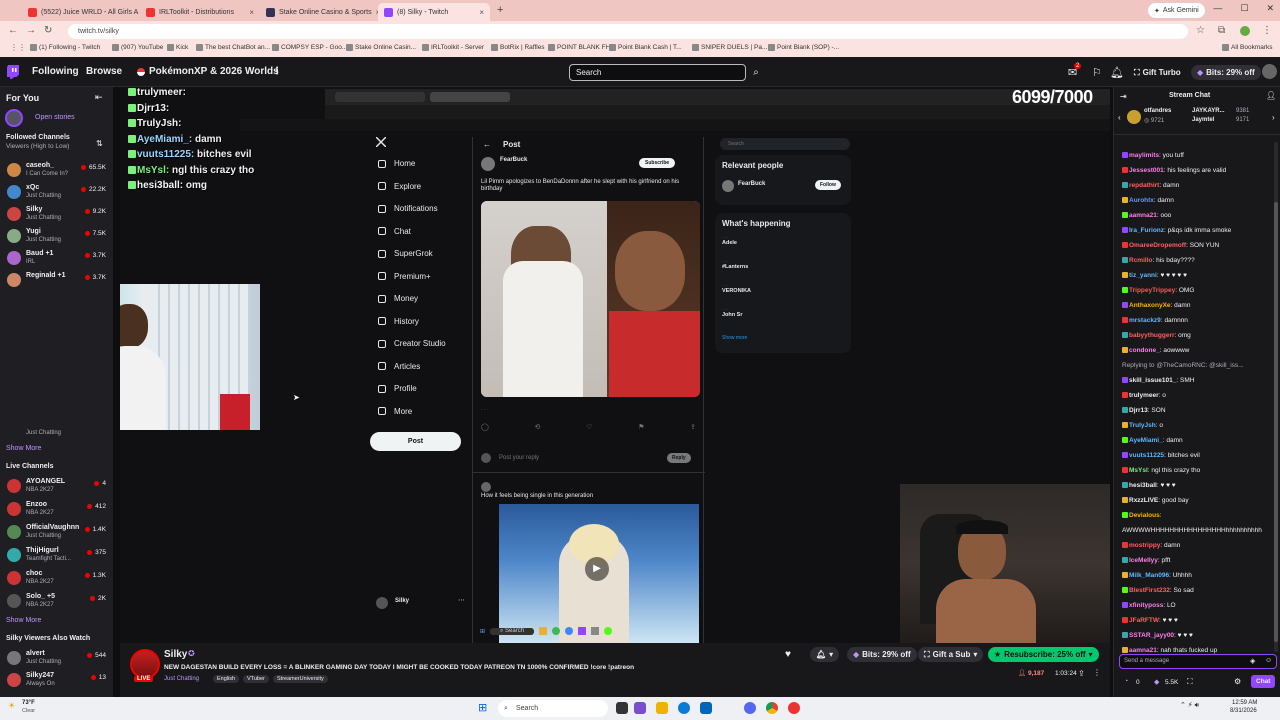  I want to click on chat-username: babyythuggerr, so click(1152, 335).